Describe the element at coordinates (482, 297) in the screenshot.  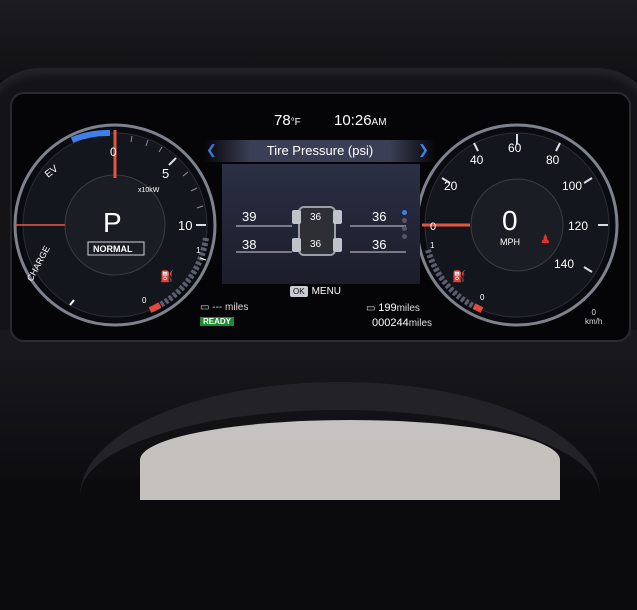
I see `fuel-mark-empty-right: 0` at that location.